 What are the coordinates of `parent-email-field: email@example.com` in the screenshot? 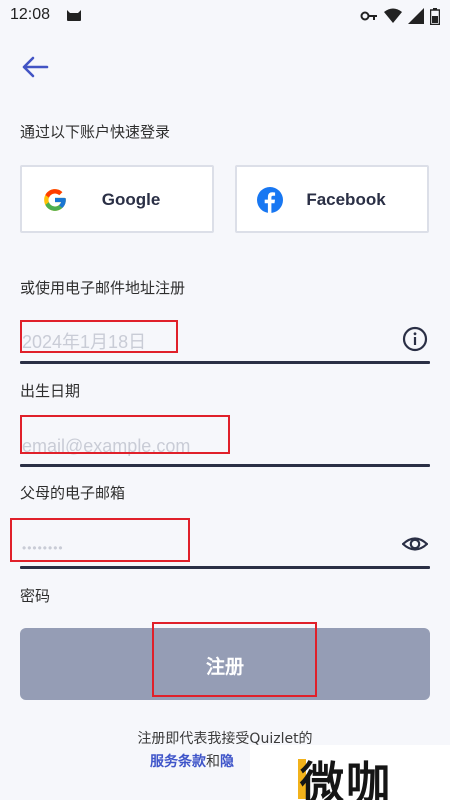 It's located at (225, 445).